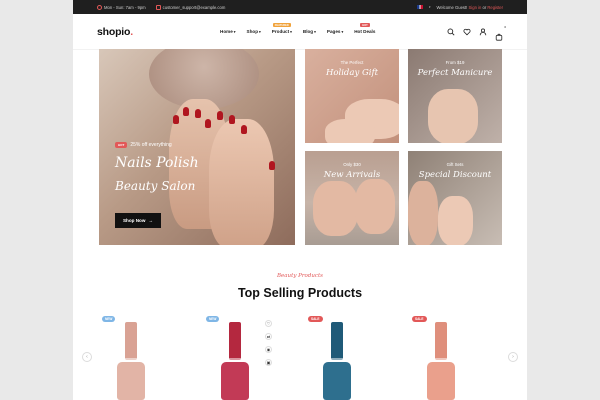 This screenshot has height=400, width=600. What do you see at coordinates (475, 7) in the screenshot?
I see `sign-in-link: Sign in` at bounding box center [475, 7].